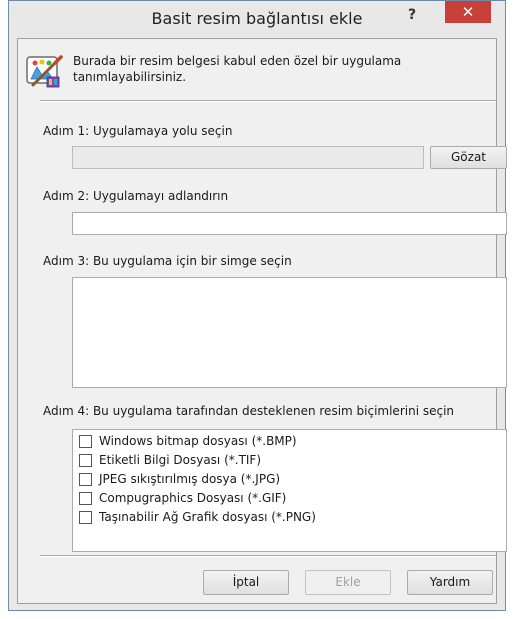 Image resolution: width=515 pixels, height=619 pixels. I want to click on format-label: JPEG sıkıştırılmış dosya (*.JPG), so click(190, 479).